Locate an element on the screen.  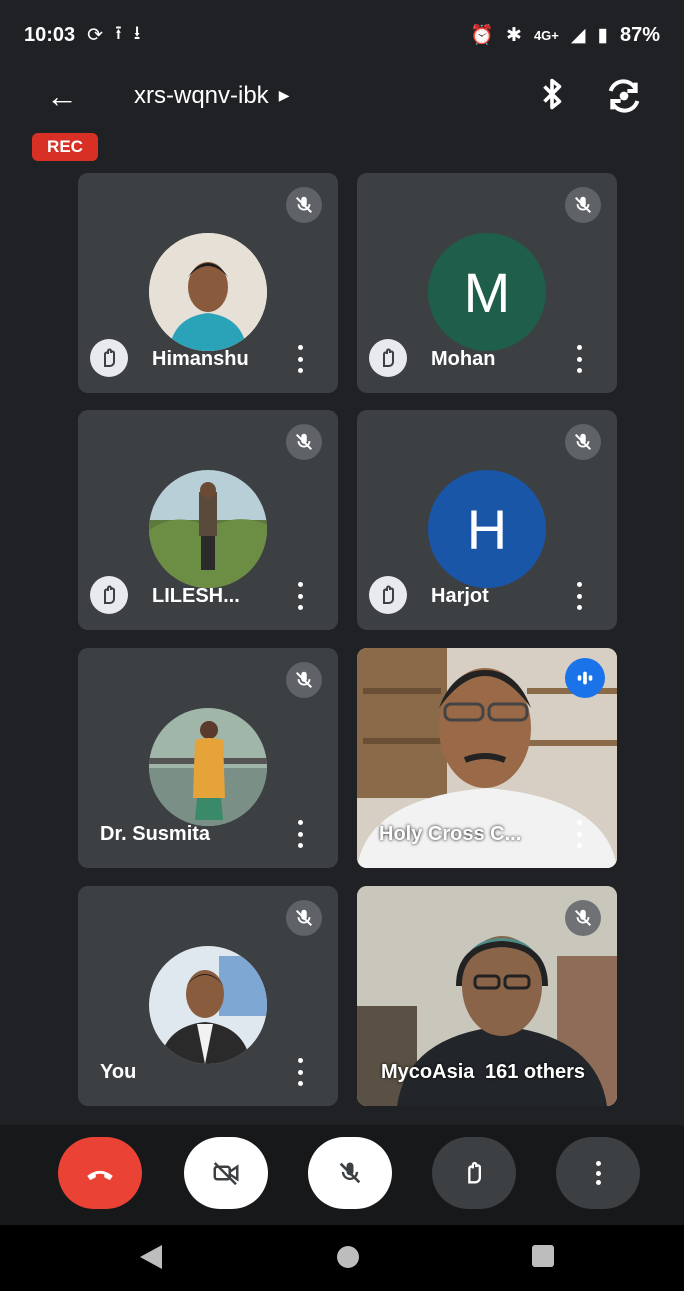
android-nav-bar is located at coordinates (342, 1258).